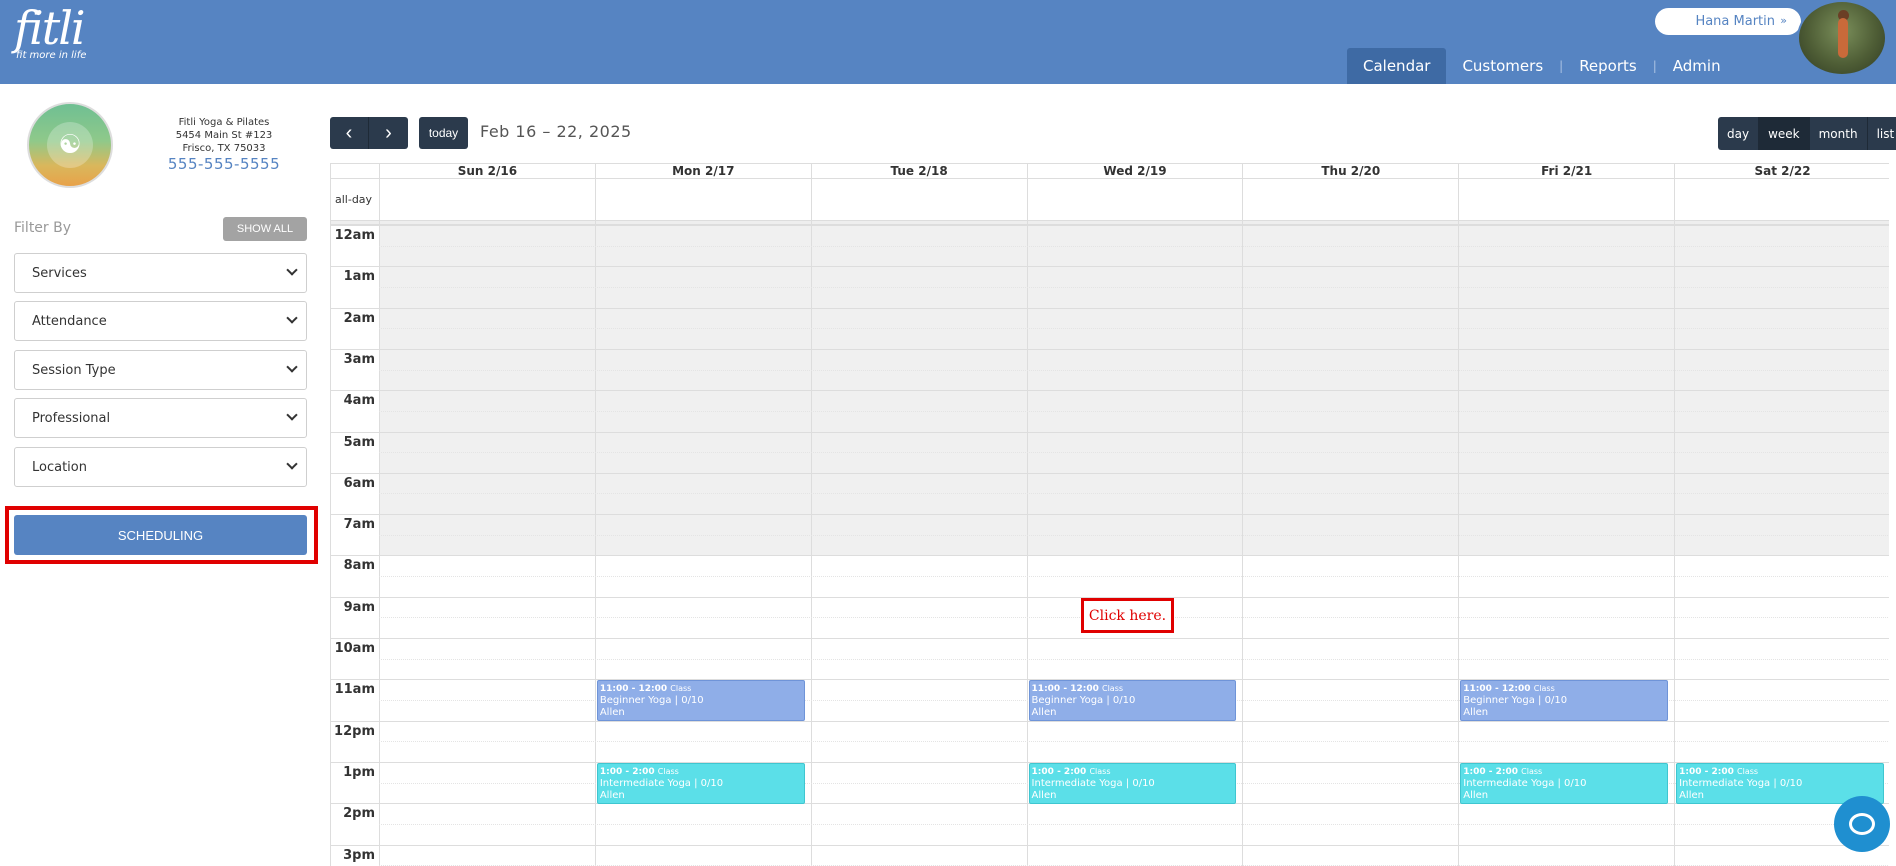 The image size is (1896, 866). I want to click on hour-label: 7am, so click(359, 525).